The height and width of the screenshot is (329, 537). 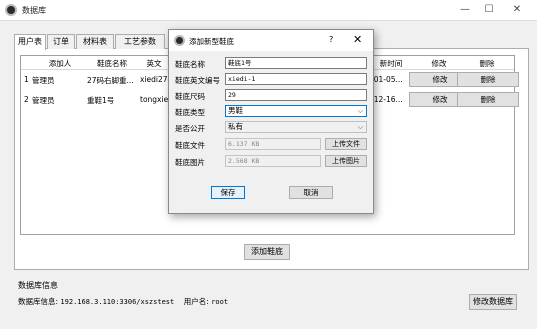 What do you see at coordinates (190, 64) in the screenshot?
I see `sole-name-label: 鞋底名称` at bounding box center [190, 64].